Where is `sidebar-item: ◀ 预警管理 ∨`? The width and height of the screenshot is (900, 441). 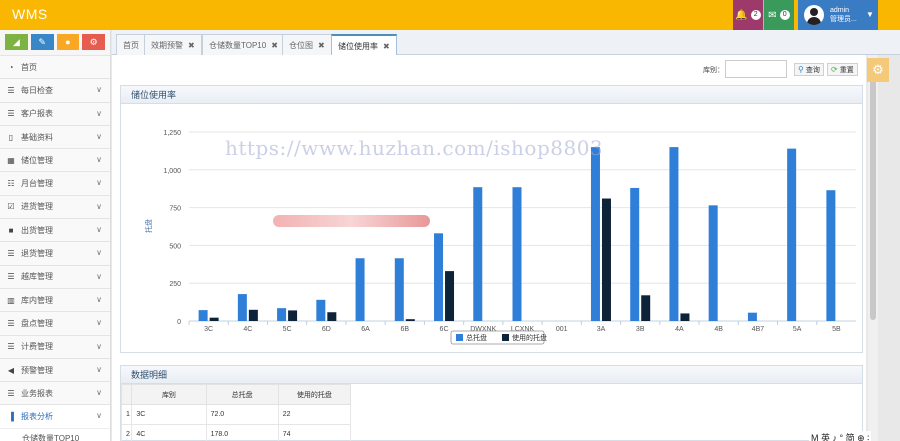
sidebar-item: ◀ 预警管理 ∨ is located at coordinates (55, 369).